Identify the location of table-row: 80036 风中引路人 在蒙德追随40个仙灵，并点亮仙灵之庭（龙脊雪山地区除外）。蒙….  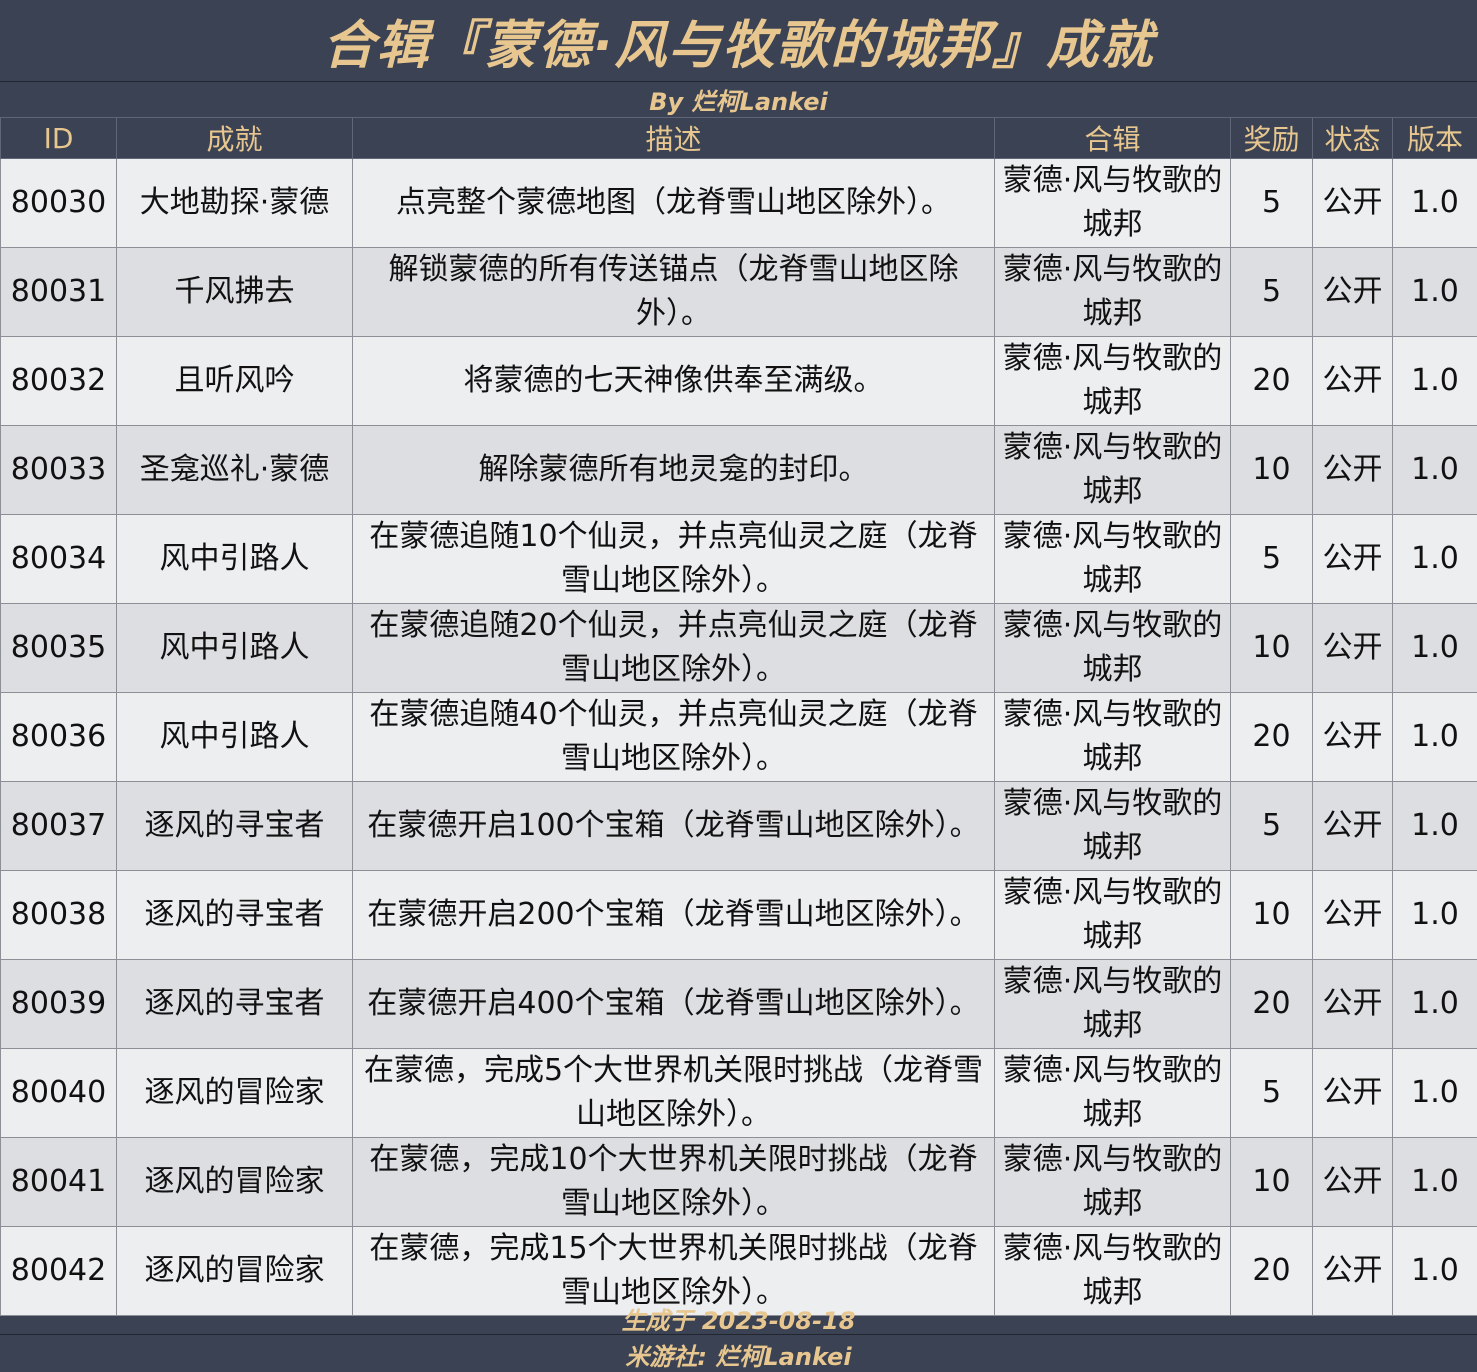
(738, 737).